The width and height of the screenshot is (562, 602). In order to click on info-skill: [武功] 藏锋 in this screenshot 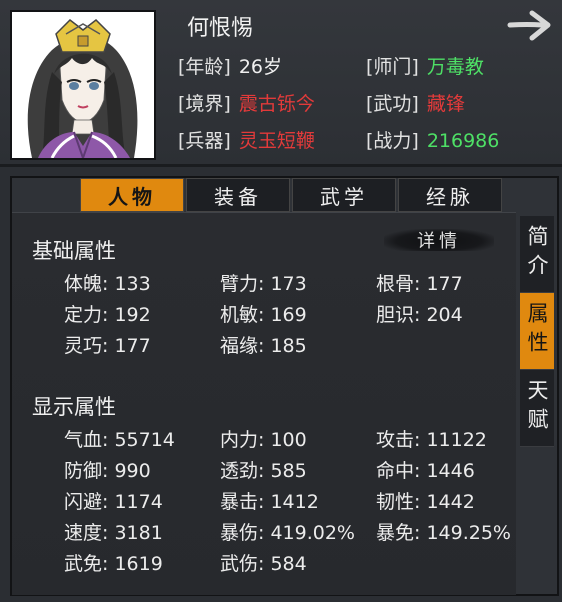, I will do `click(415, 102)`.